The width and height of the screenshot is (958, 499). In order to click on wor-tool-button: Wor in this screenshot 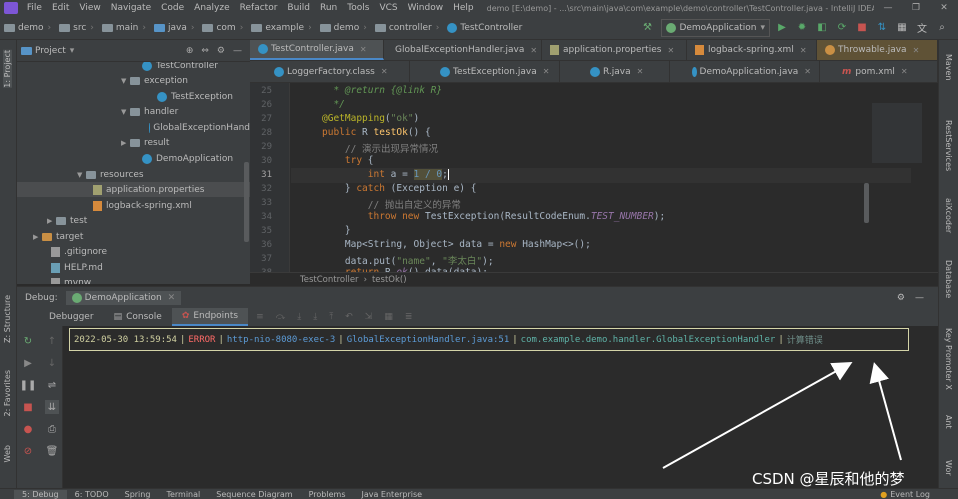, I will do `click(948, 468)`.